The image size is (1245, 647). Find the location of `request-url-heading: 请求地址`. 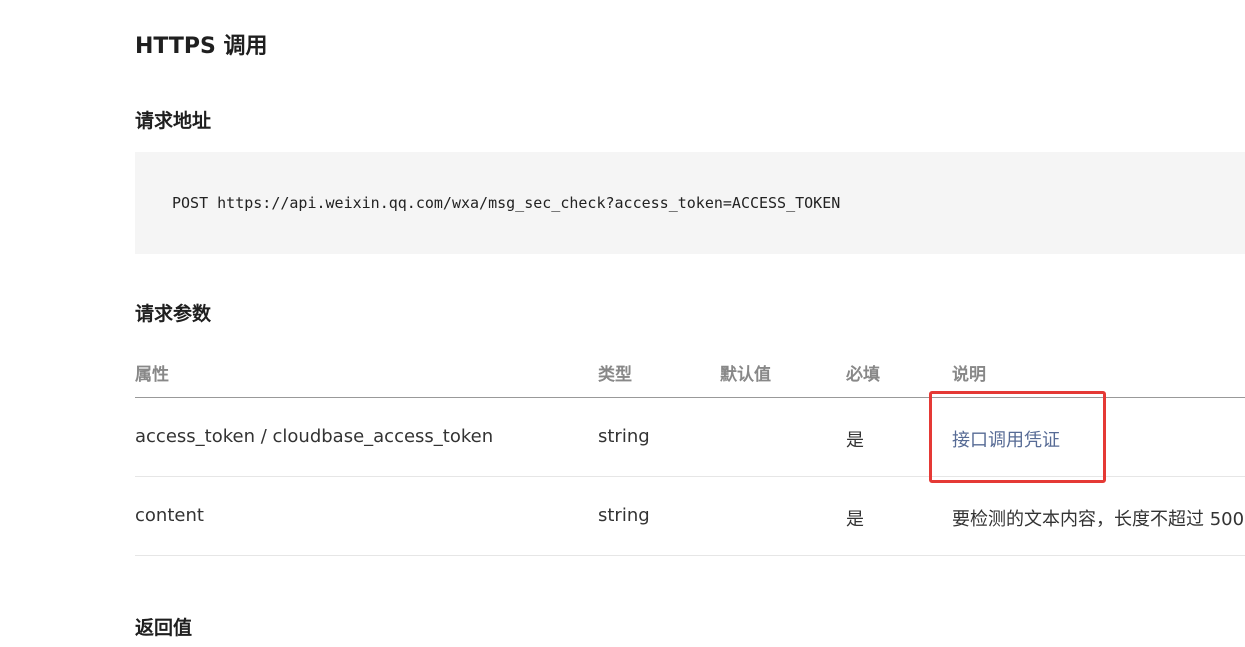

request-url-heading: 请求地址 is located at coordinates (173, 121).